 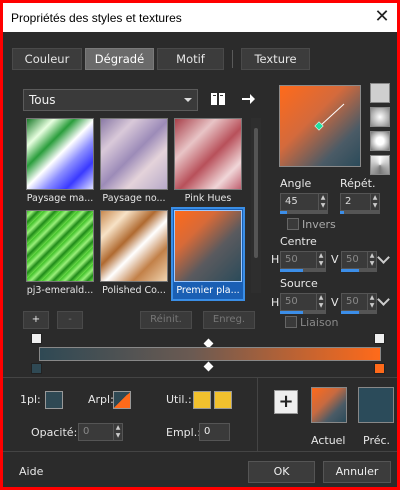 I want to click on angle-slider, so click(x=304, y=212).